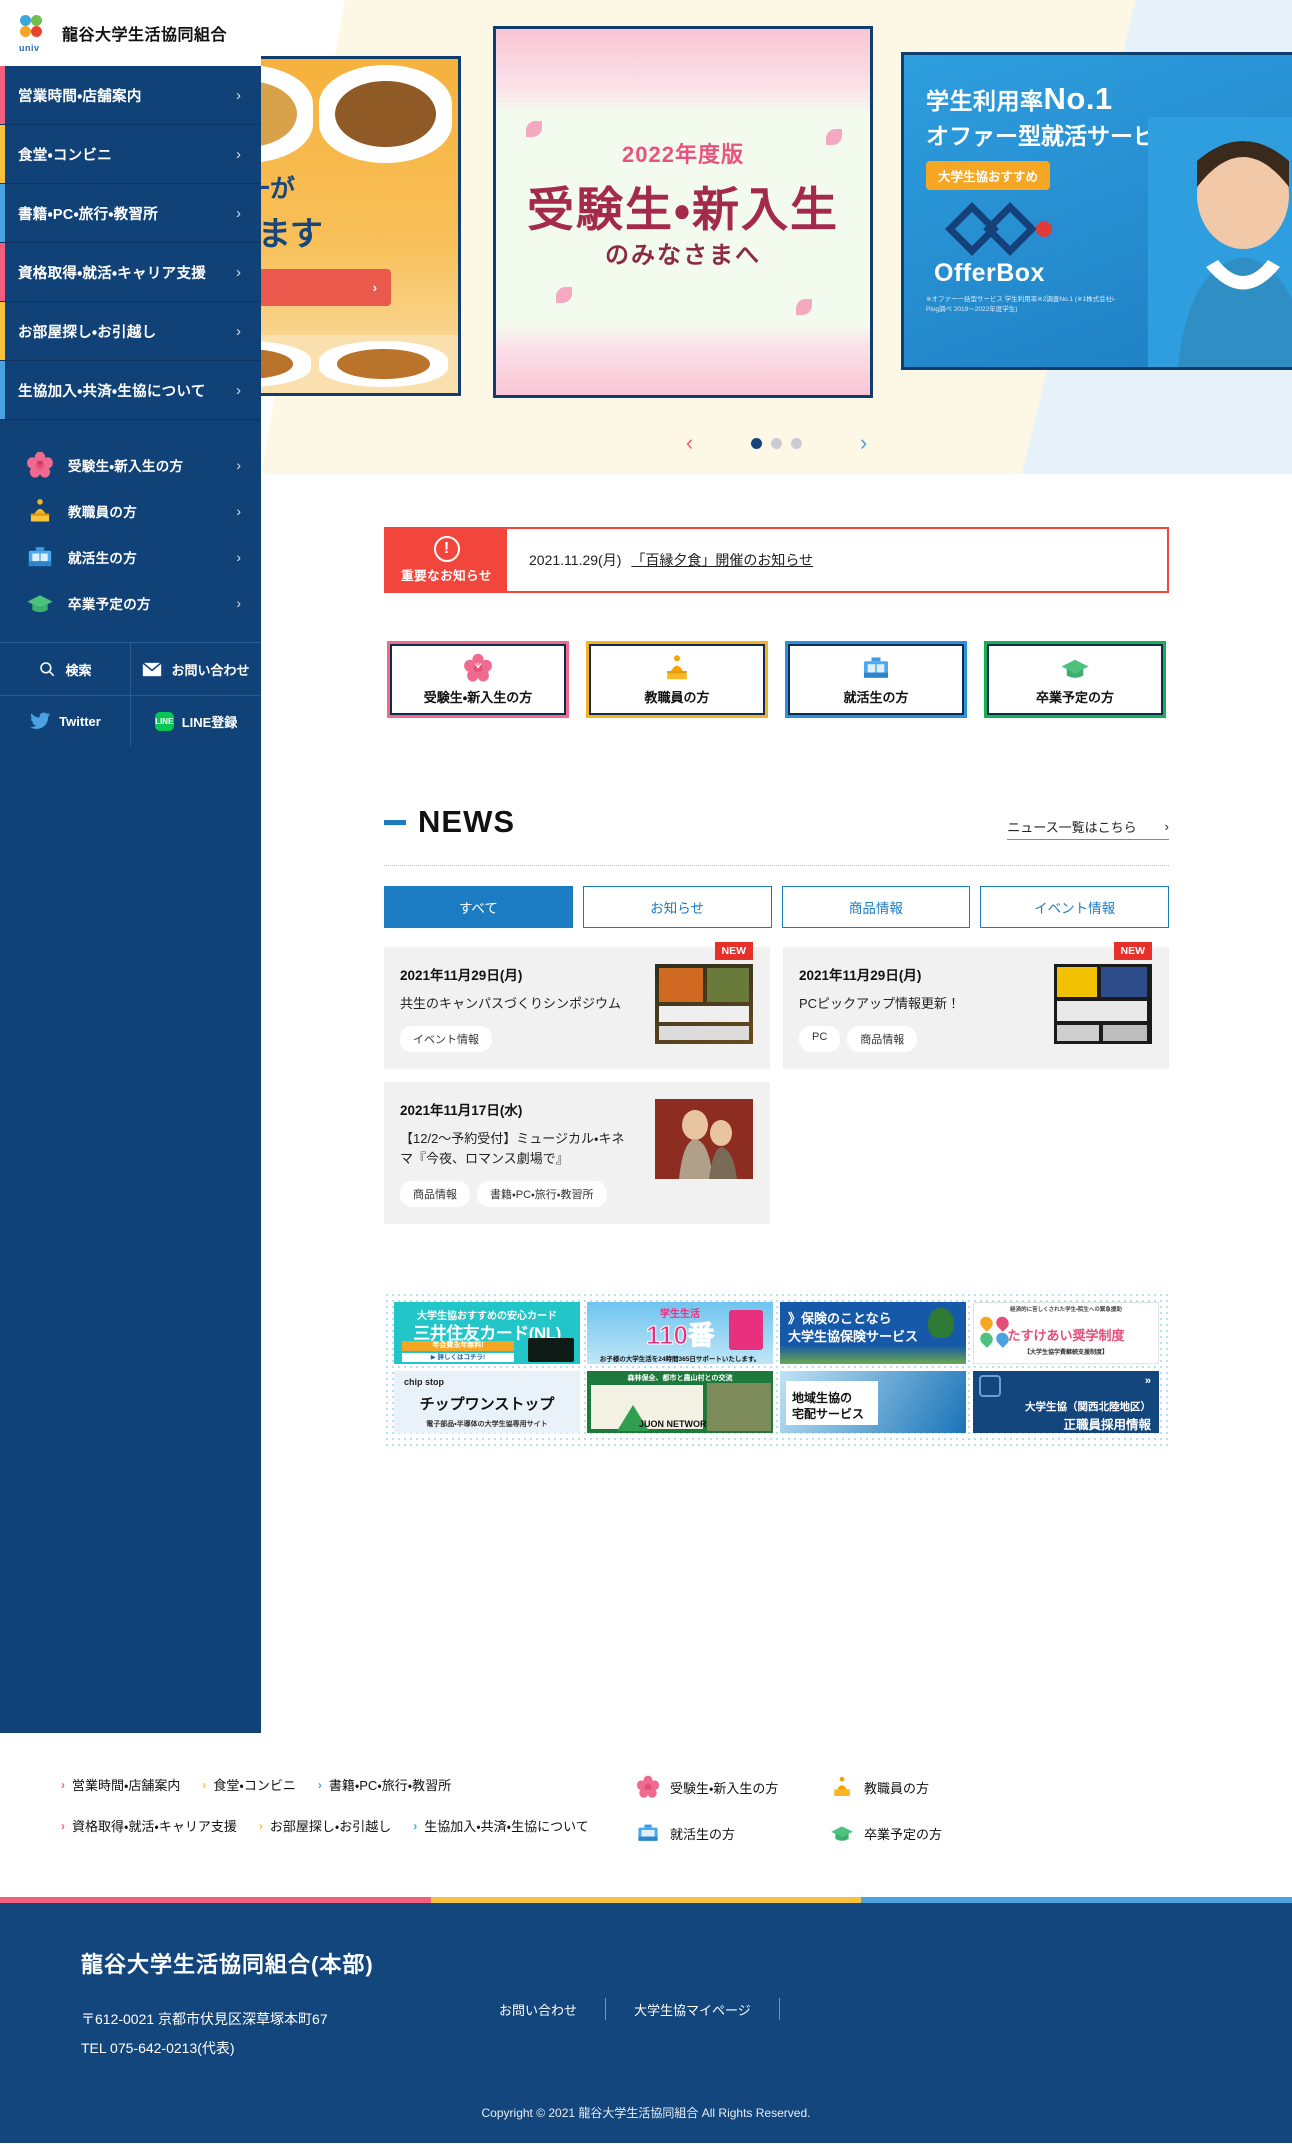 The width and height of the screenshot is (1292, 2150). I want to click on news-tab-event: イベント情報, so click(1074, 907).